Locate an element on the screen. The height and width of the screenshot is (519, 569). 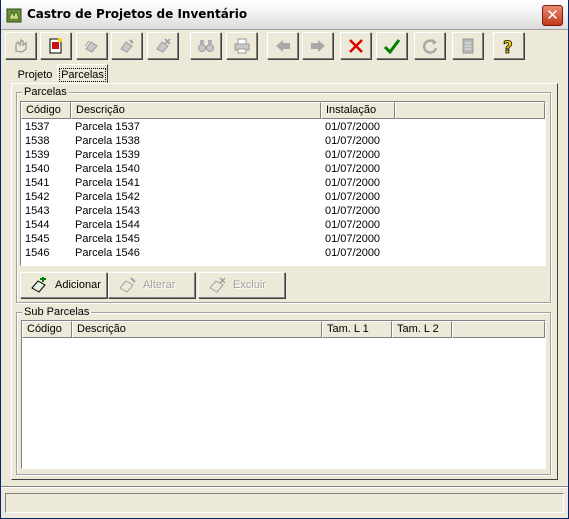
toolbar-button-delete is located at coordinates (162, 45).